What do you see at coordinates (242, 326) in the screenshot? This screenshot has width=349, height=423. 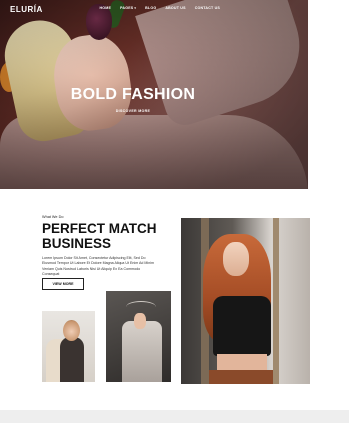 I see `photo-model-top` at bounding box center [242, 326].